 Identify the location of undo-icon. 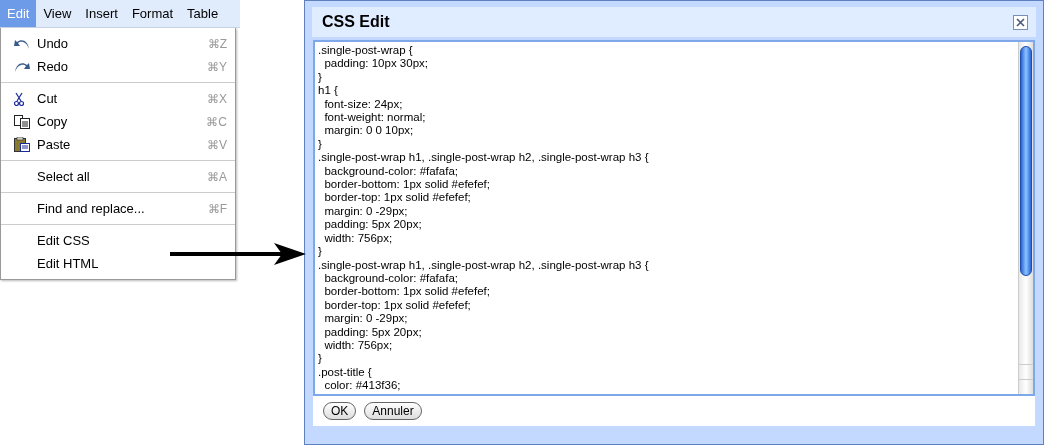
(22, 43).